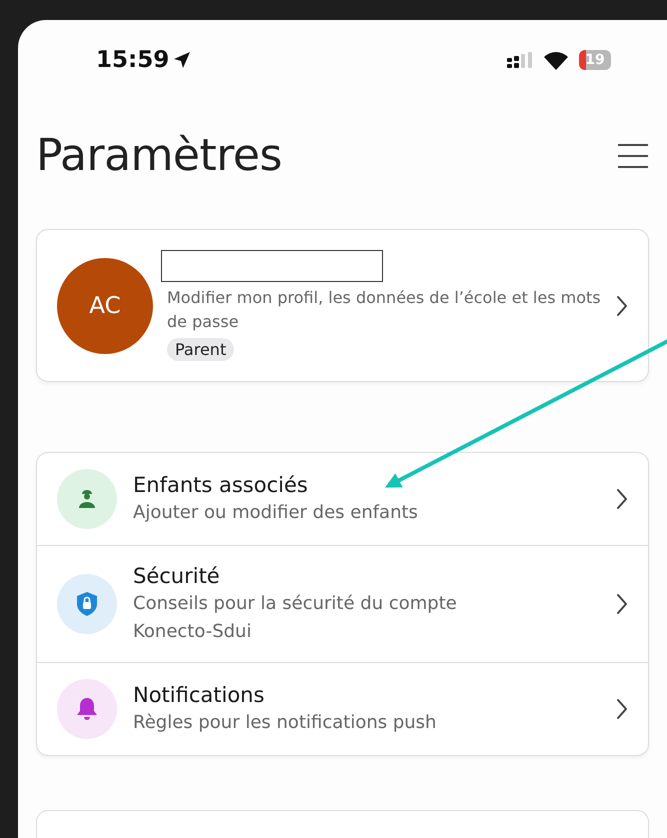 This screenshot has height=838, width=667. I want to click on location-arrow-icon, so click(182, 60).